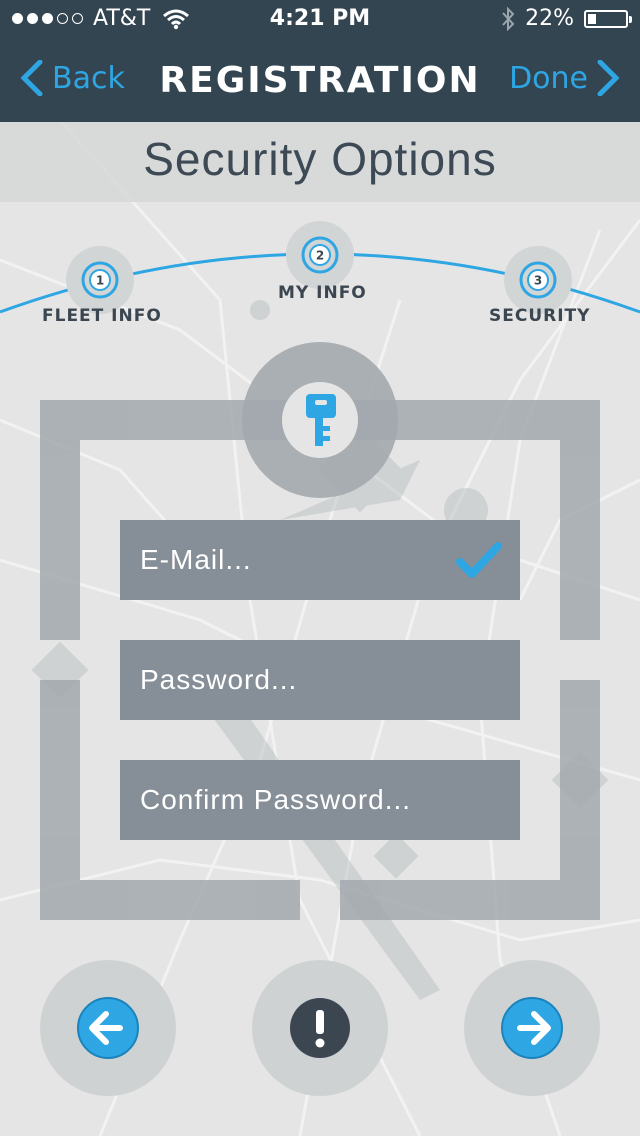 This screenshot has width=640, height=1136. I want to click on step-3-label: SECURITY, so click(540, 316).